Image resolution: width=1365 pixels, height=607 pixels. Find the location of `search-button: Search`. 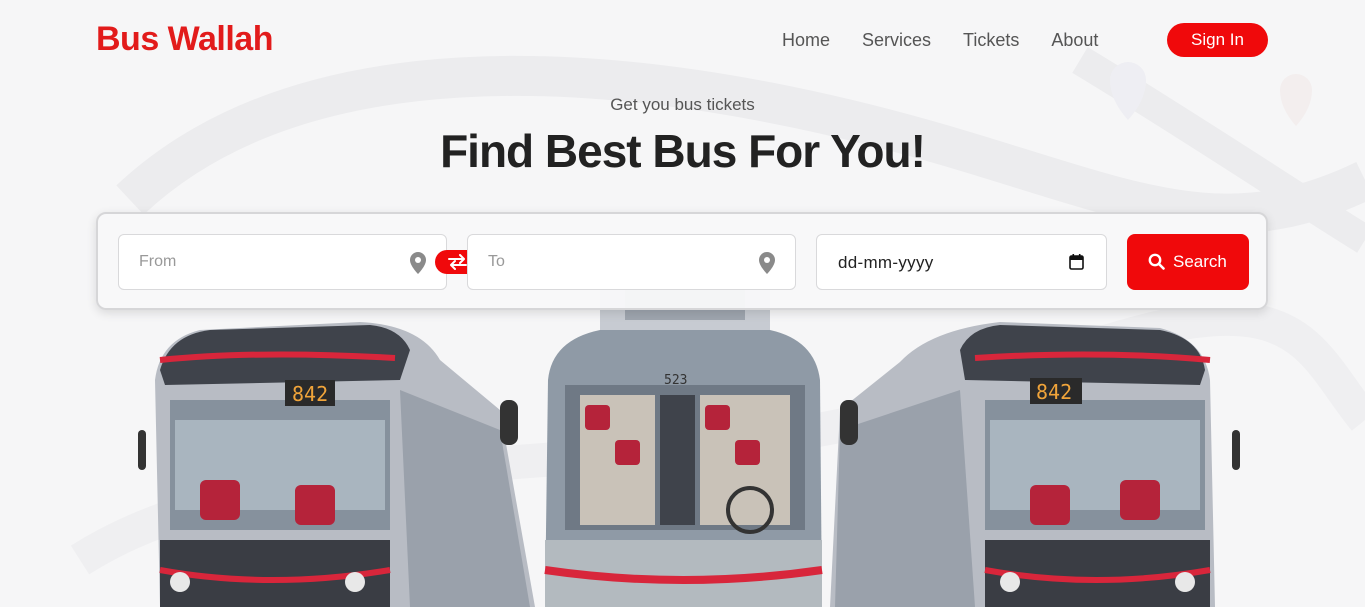

search-button: Search is located at coordinates (1188, 262).